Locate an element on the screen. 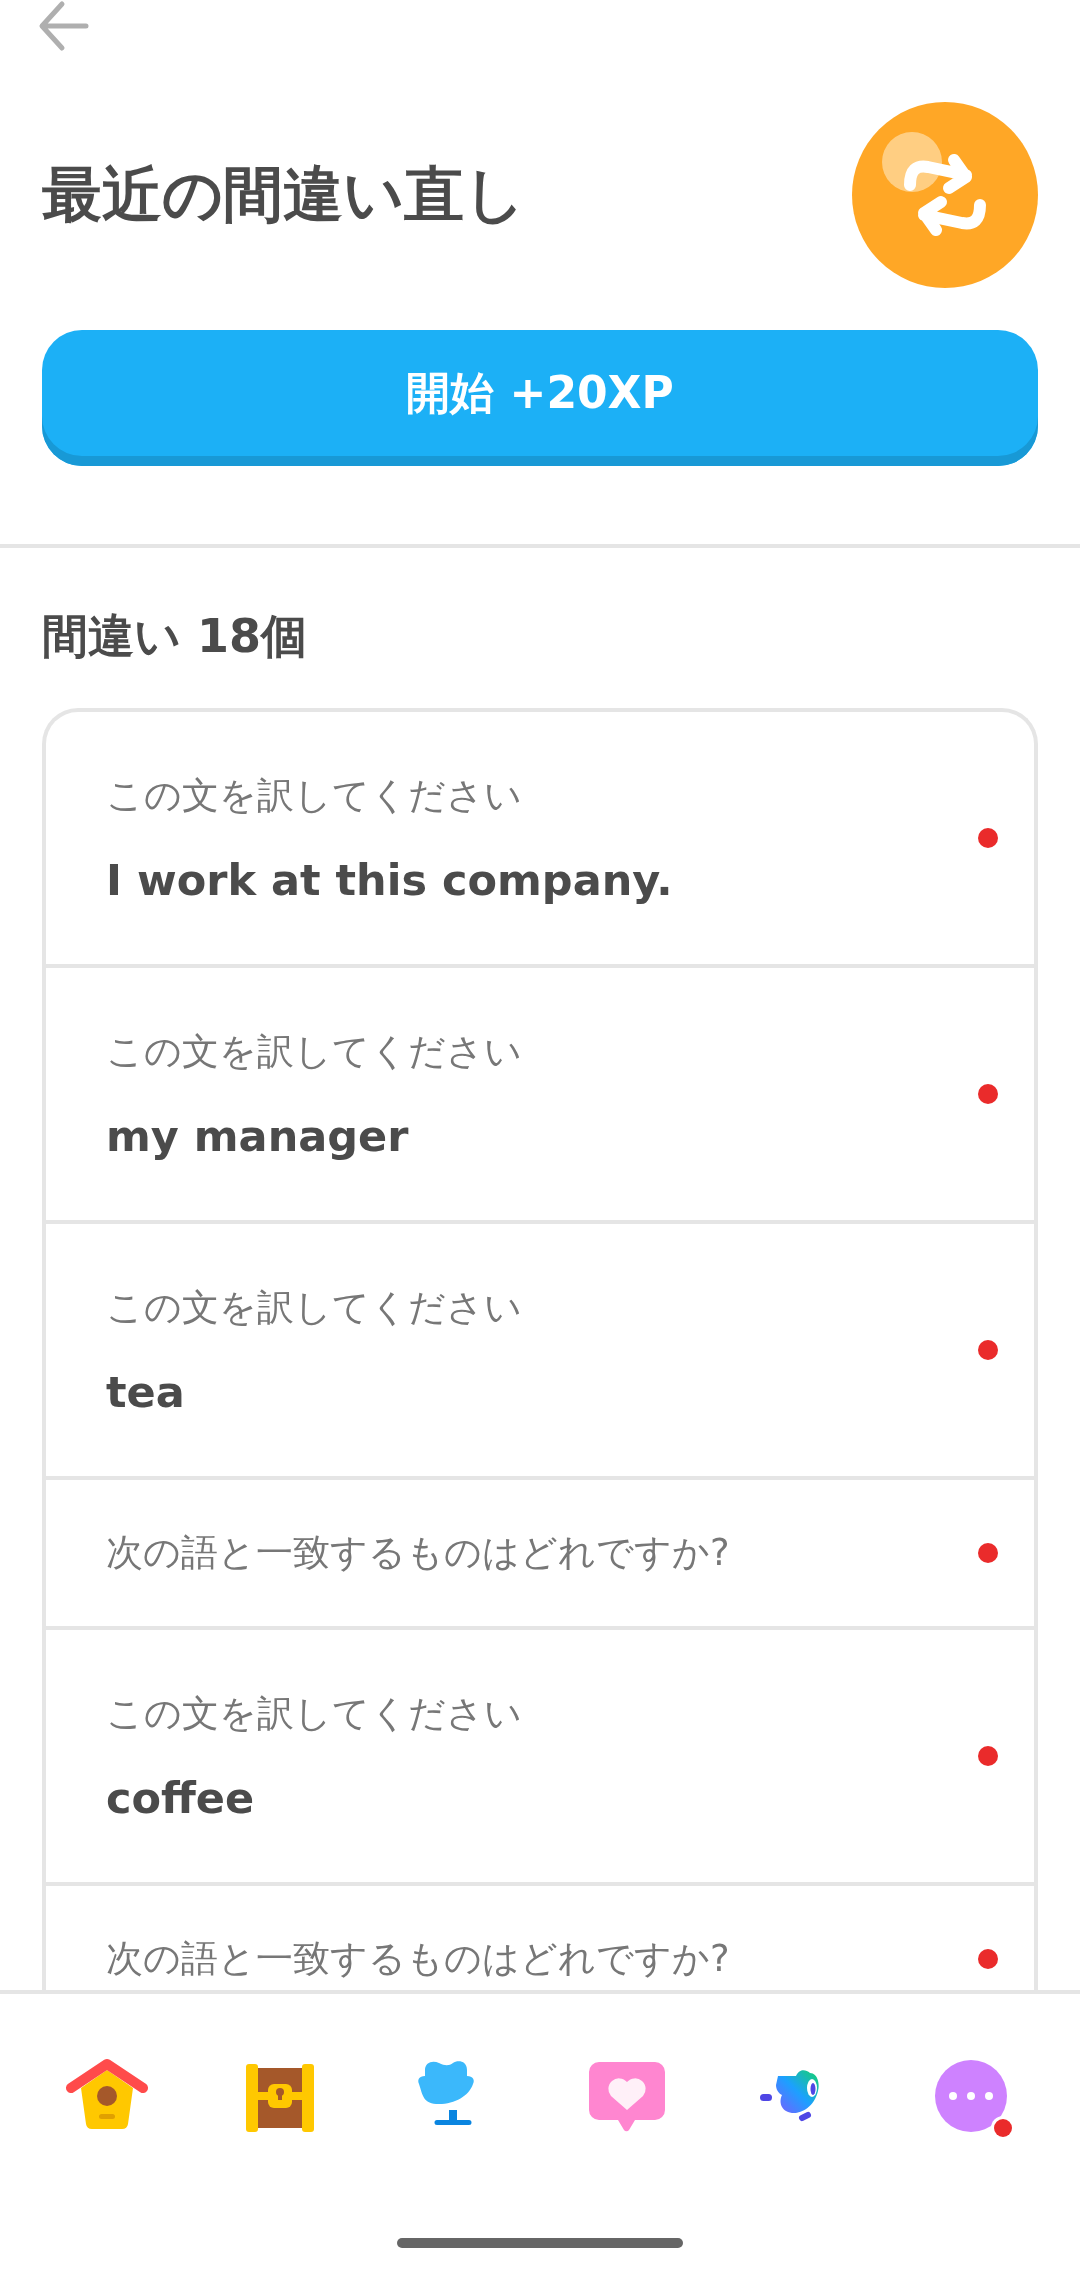  sentence-text: I work at this company. is located at coordinates (390, 880).